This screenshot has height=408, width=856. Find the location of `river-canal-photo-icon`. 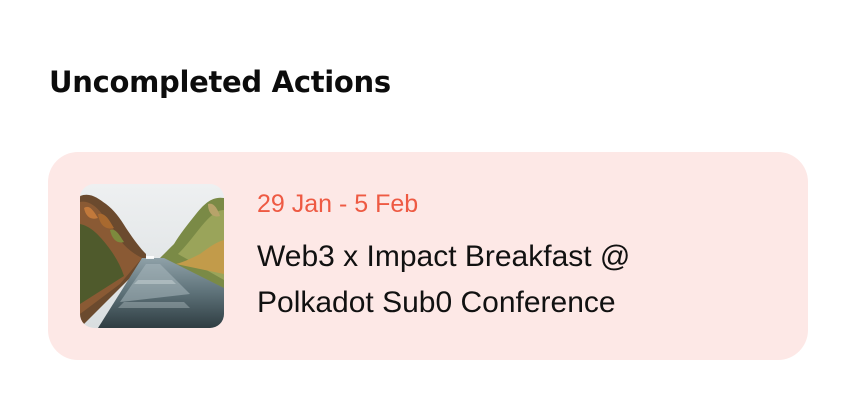

river-canal-photo-icon is located at coordinates (152, 256).